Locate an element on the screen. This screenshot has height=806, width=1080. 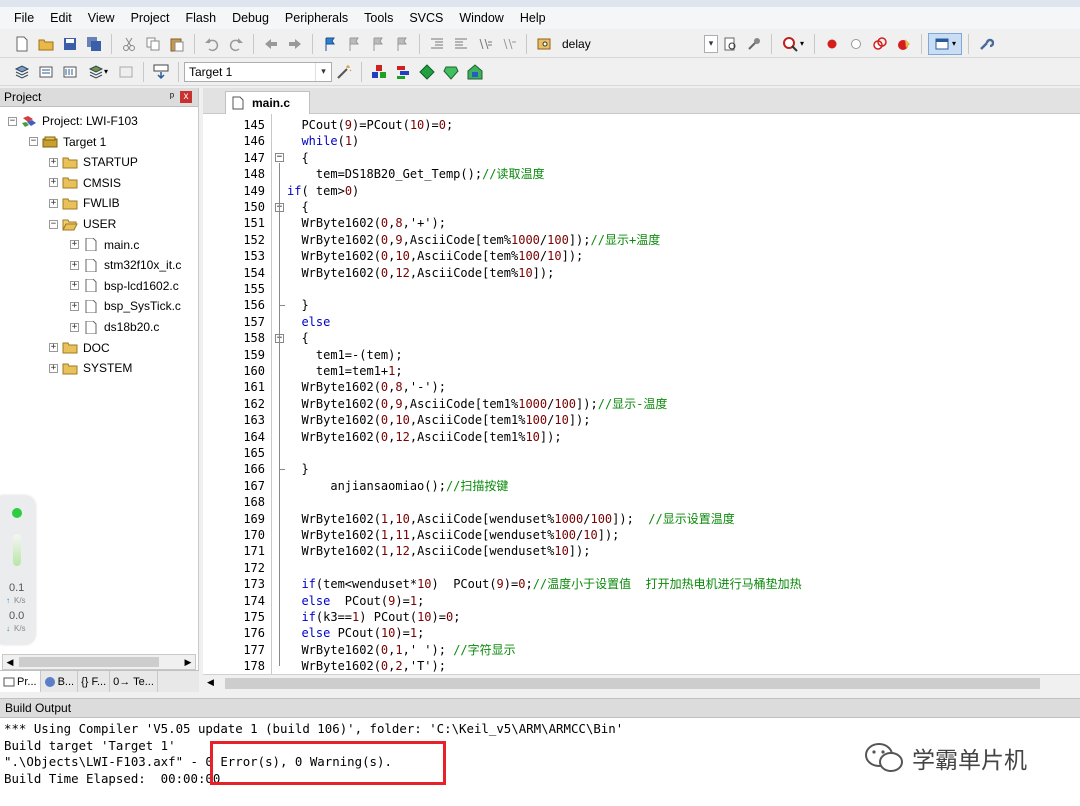
breakpoint-kill-all-button is located at coordinates (880, 44).